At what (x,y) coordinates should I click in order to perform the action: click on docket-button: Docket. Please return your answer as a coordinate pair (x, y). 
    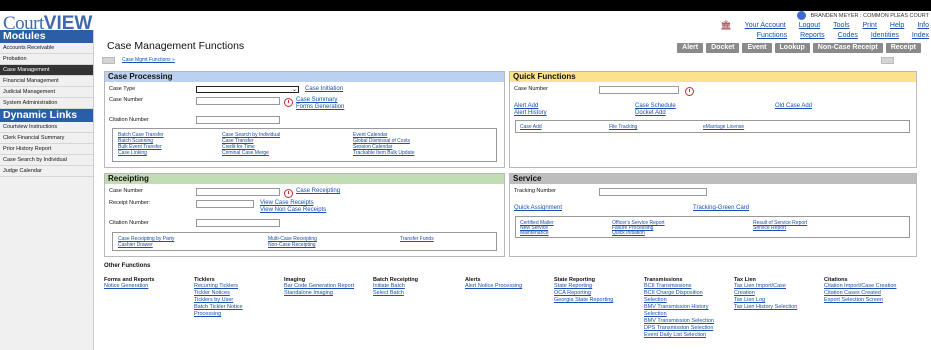
    Looking at the image, I should click on (723, 48).